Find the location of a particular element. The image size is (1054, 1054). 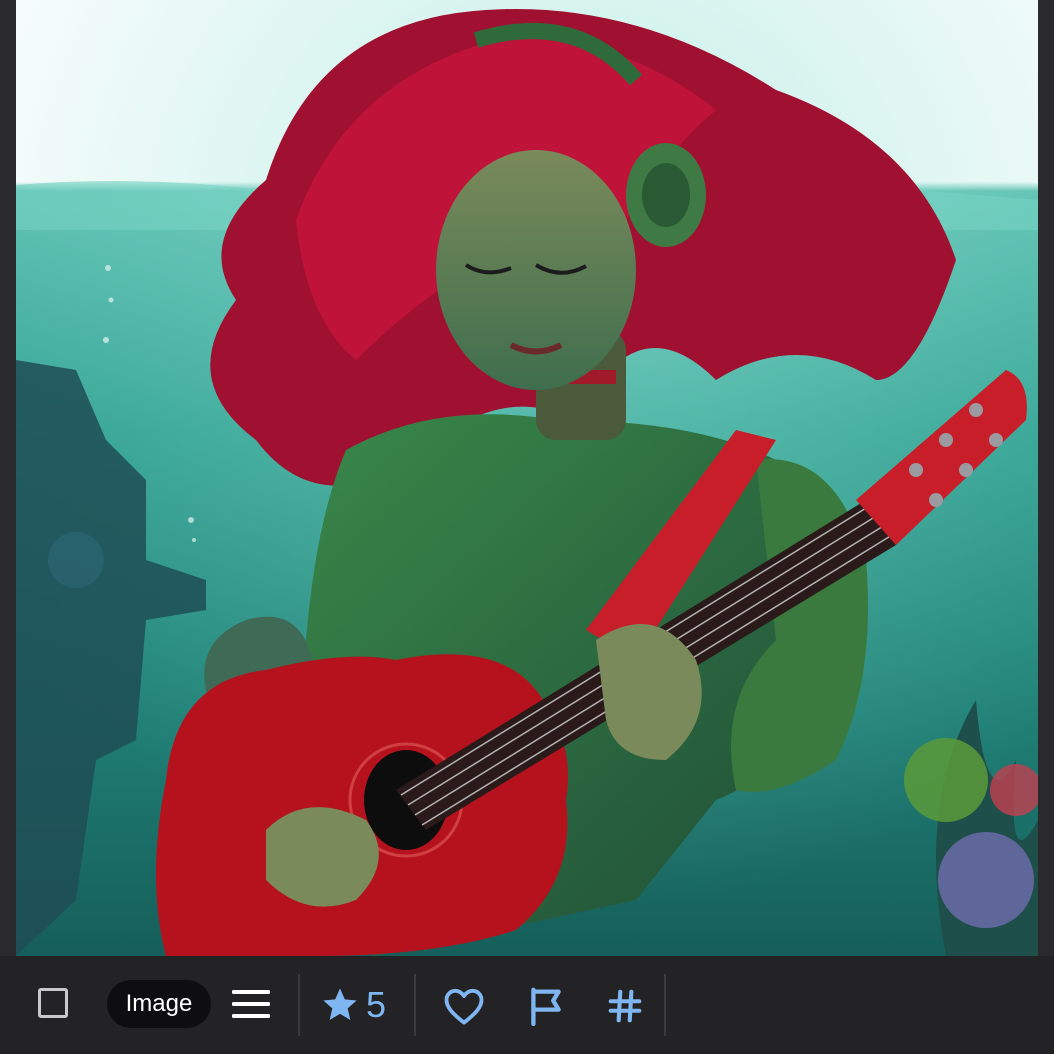

image-toolbar: Image 5 is located at coordinates (527, 1005).